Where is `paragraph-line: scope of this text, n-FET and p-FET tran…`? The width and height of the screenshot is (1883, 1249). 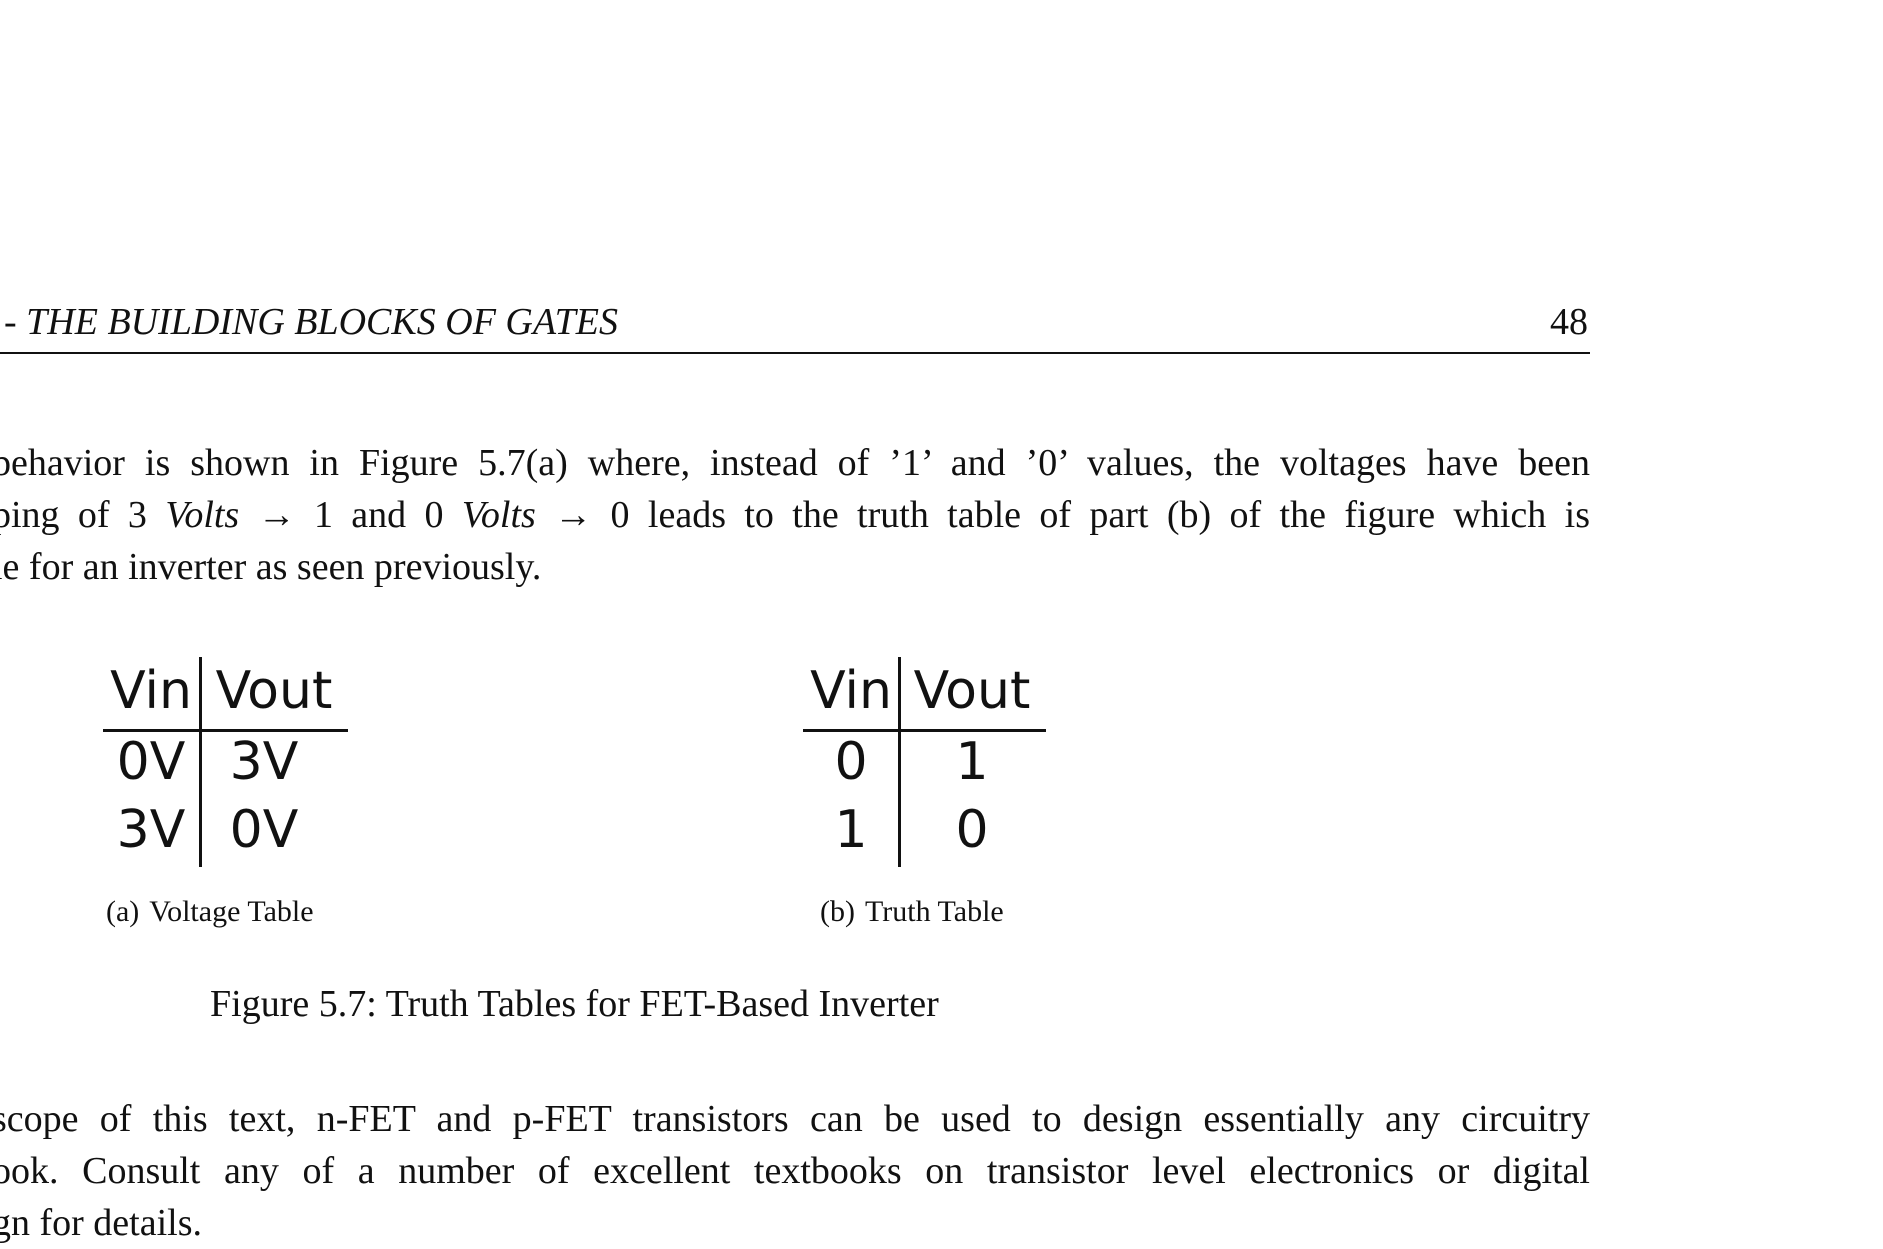
paragraph-line: scope of this text, n-FET and p-FET tran… is located at coordinates (795, 1119).